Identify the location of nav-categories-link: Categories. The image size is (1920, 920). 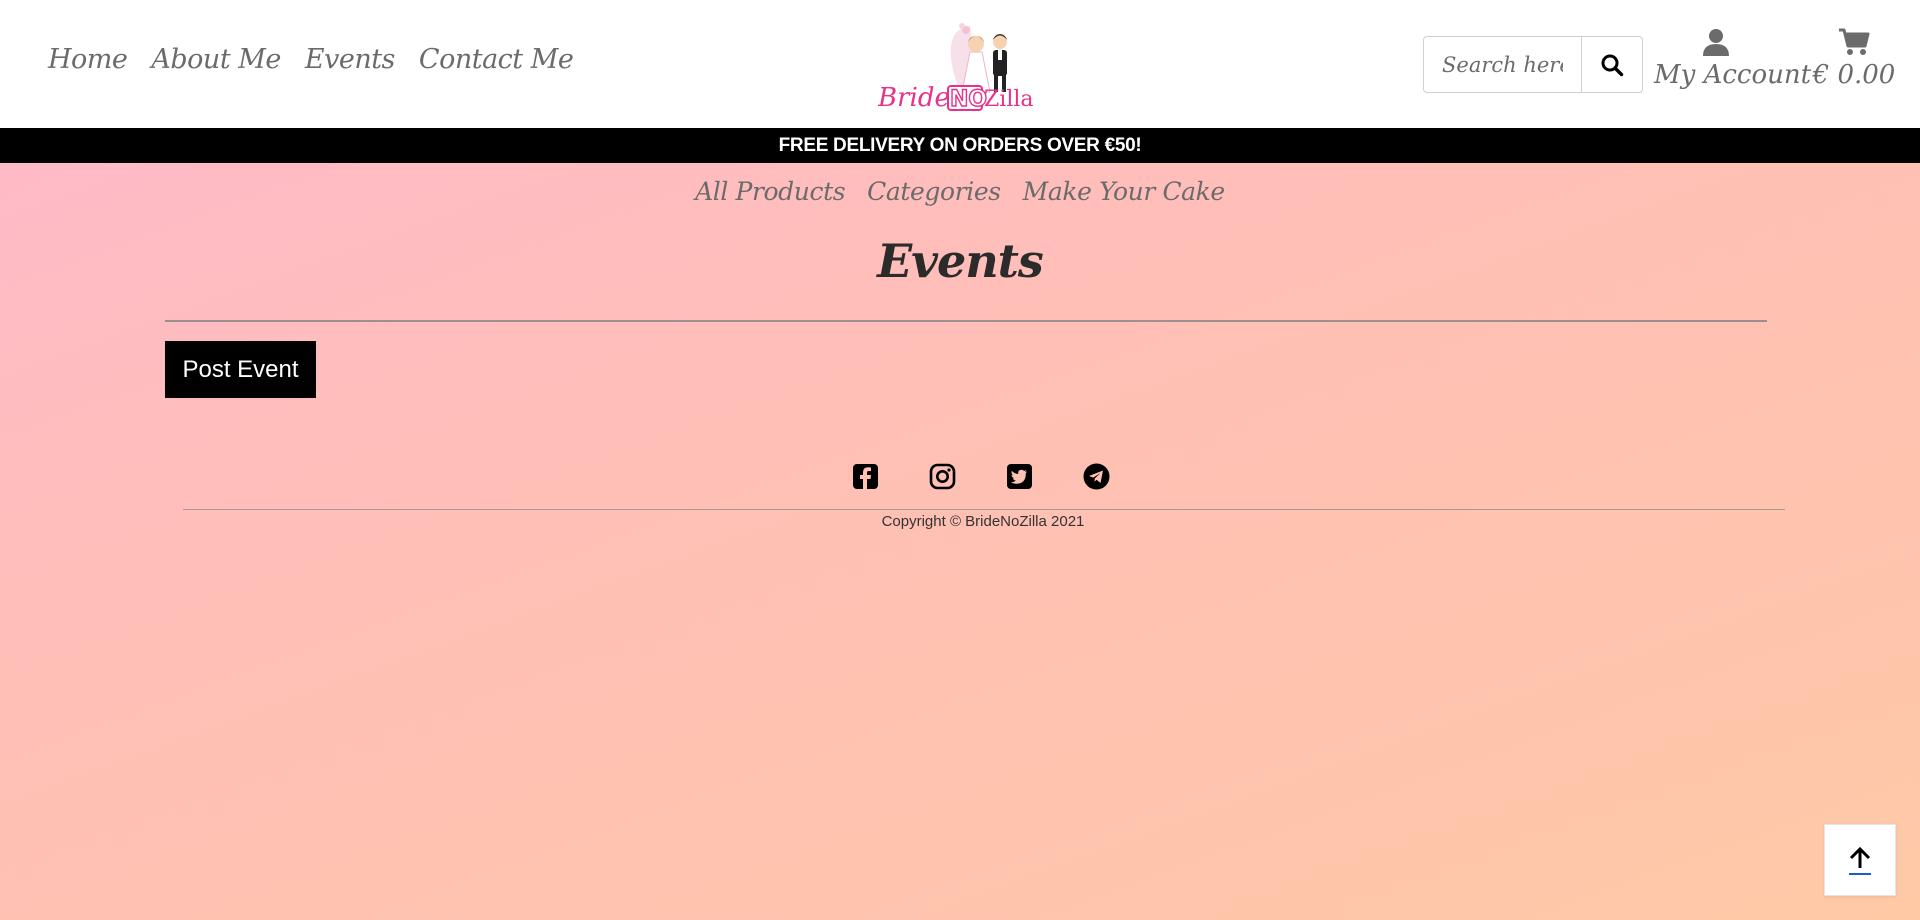
(934, 191).